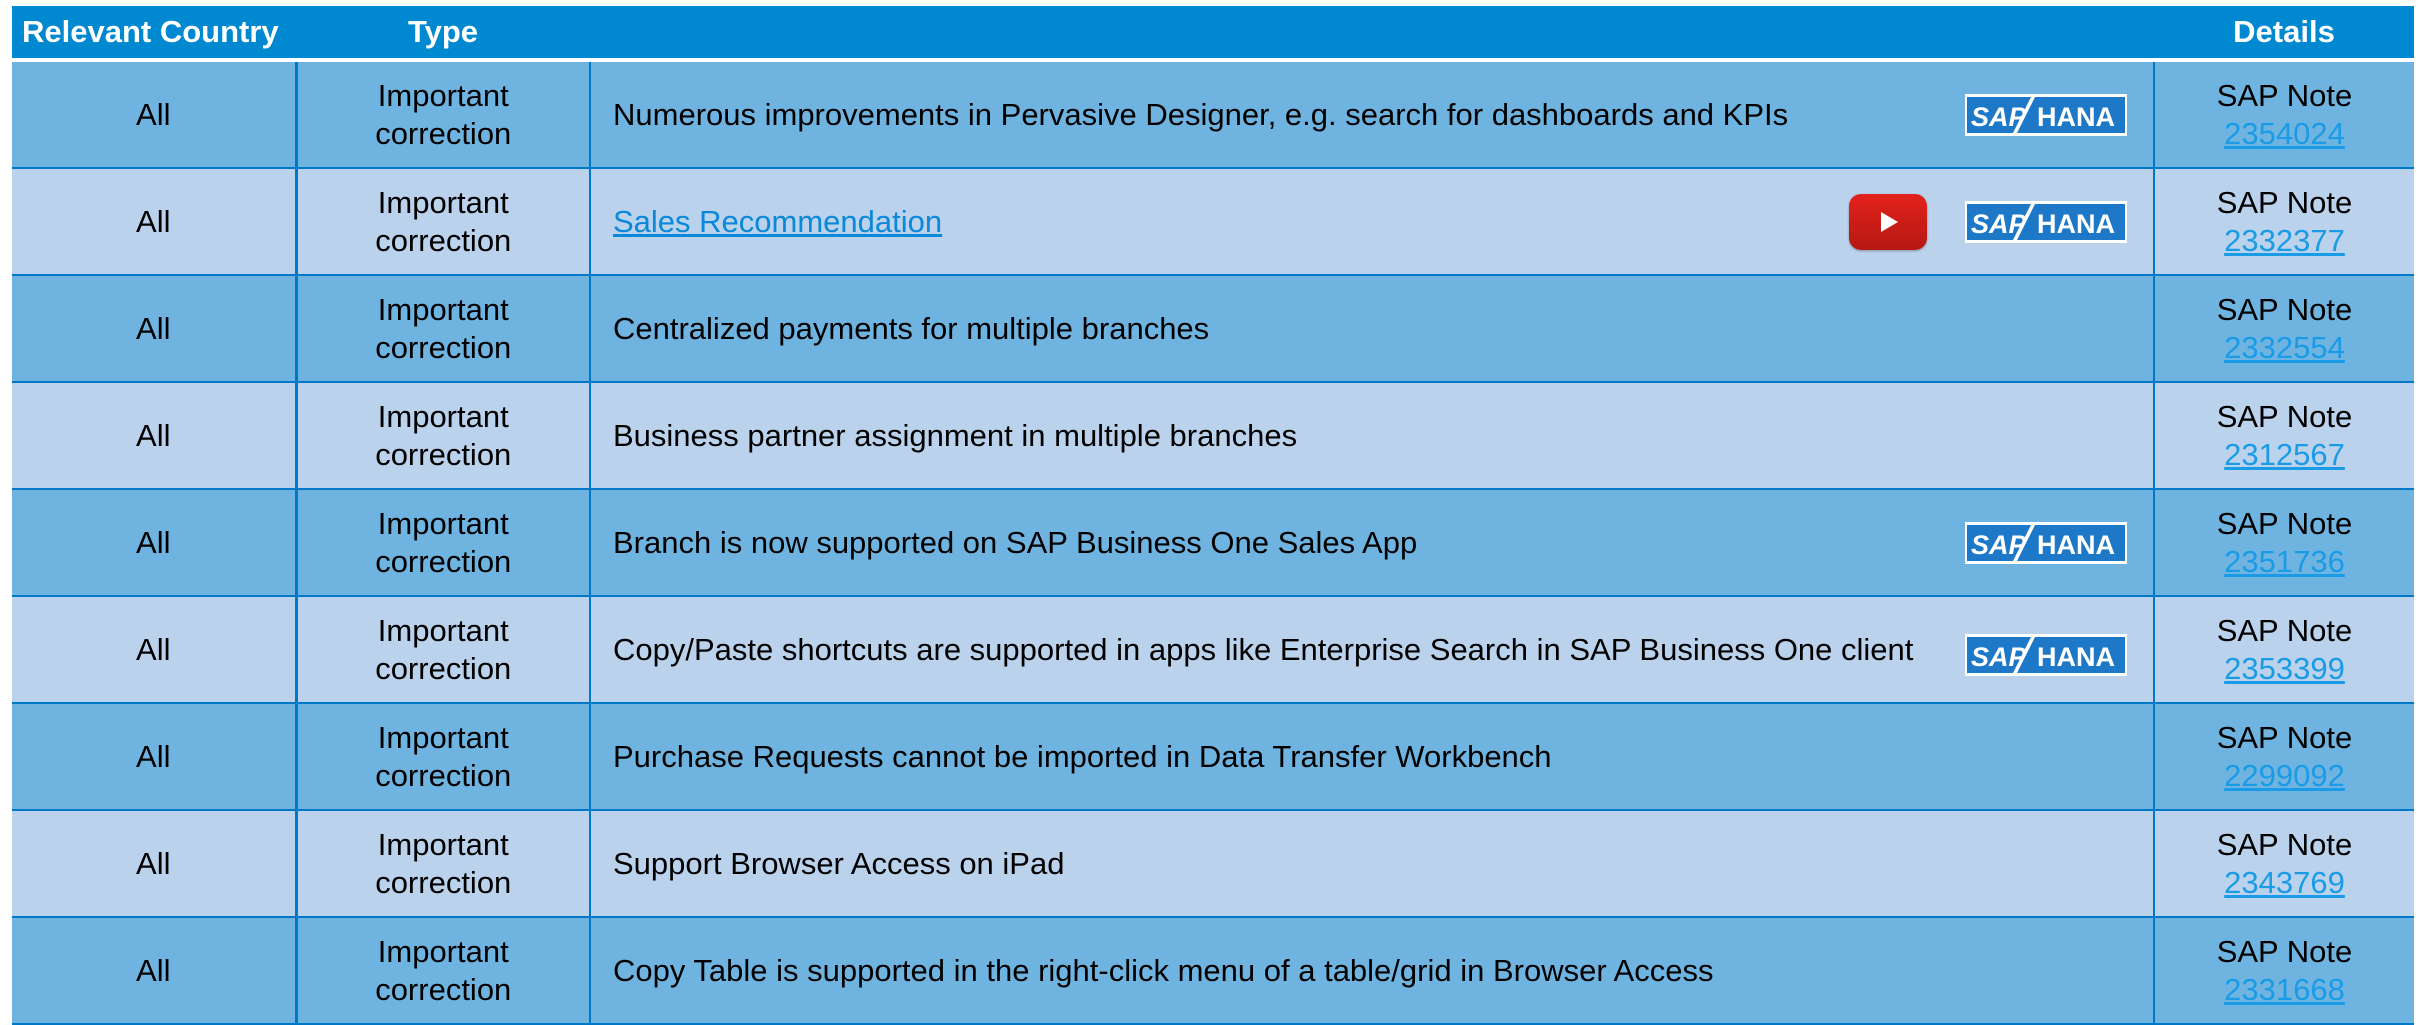 Image resolution: width=2423 pixels, height=1025 pixels. What do you see at coordinates (2284, 114) in the screenshot?
I see `details-cell: SAP Note 2354024` at bounding box center [2284, 114].